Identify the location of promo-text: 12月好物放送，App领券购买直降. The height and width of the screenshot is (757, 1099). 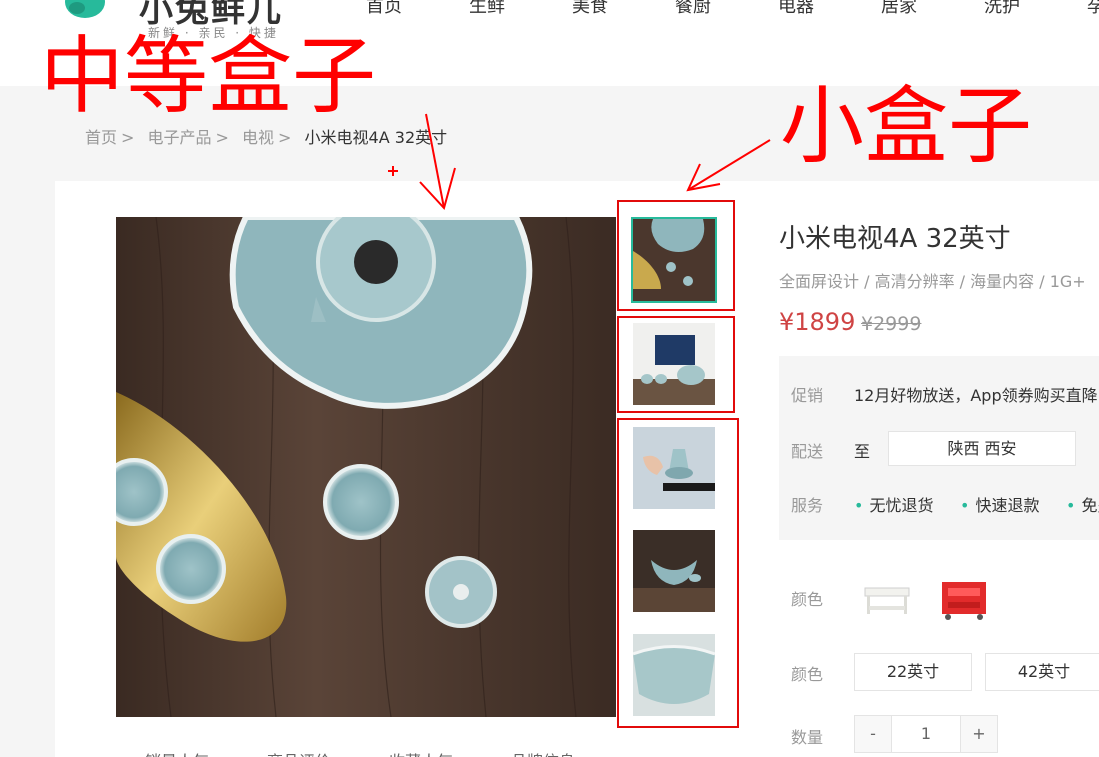
(976, 395).